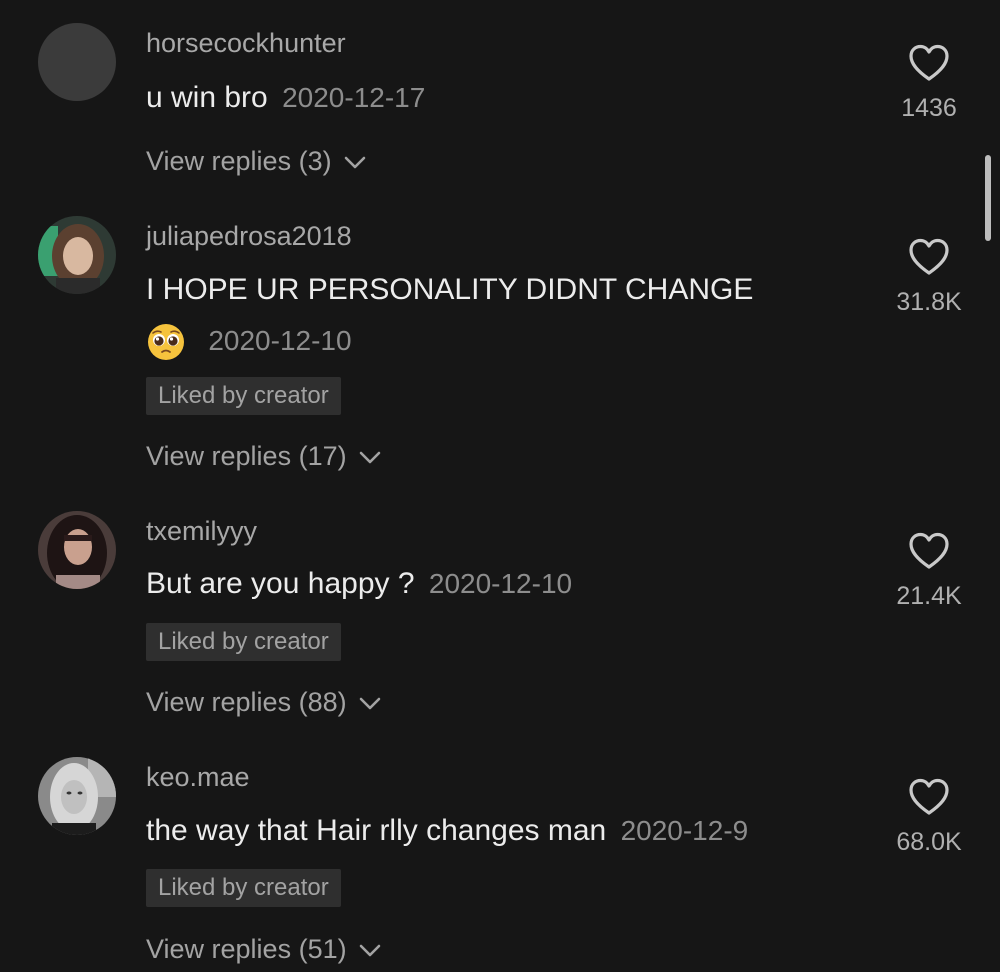 The height and width of the screenshot is (972, 1000). Describe the element at coordinates (198, 777) in the screenshot. I see `comment-username: keo.mae` at that location.